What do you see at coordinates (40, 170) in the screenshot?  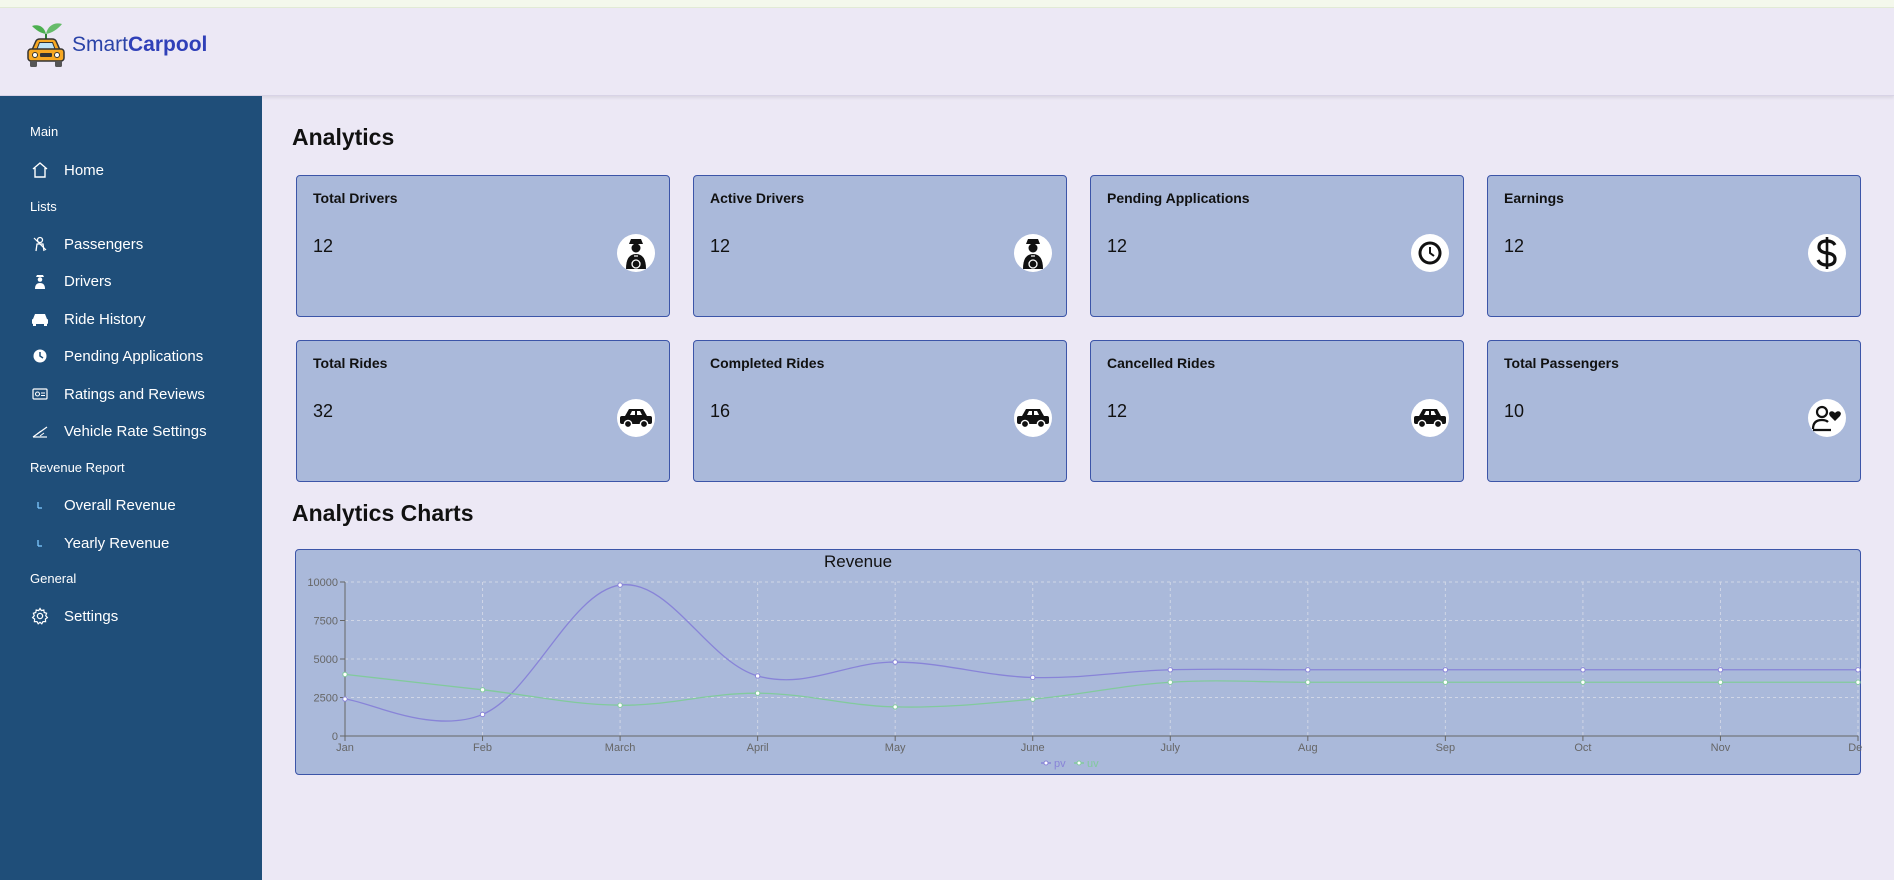 I see `home-icon` at bounding box center [40, 170].